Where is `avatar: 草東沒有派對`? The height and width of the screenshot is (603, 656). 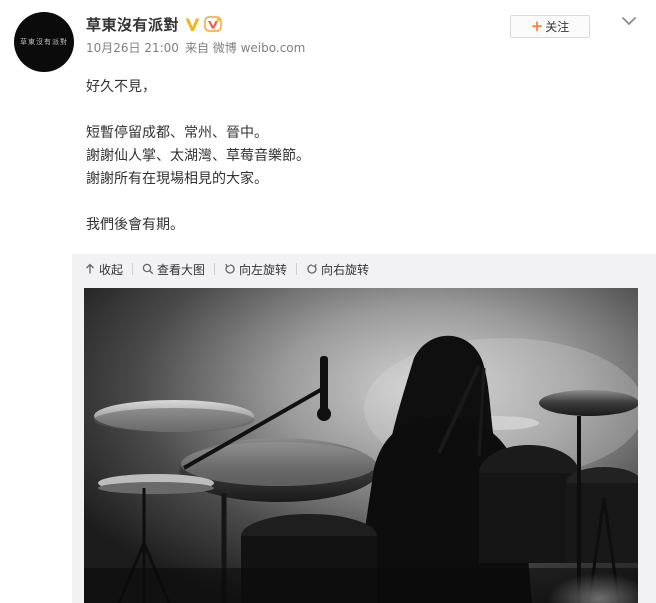
avatar: 草東沒有派對 is located at coordinates (44, 42).